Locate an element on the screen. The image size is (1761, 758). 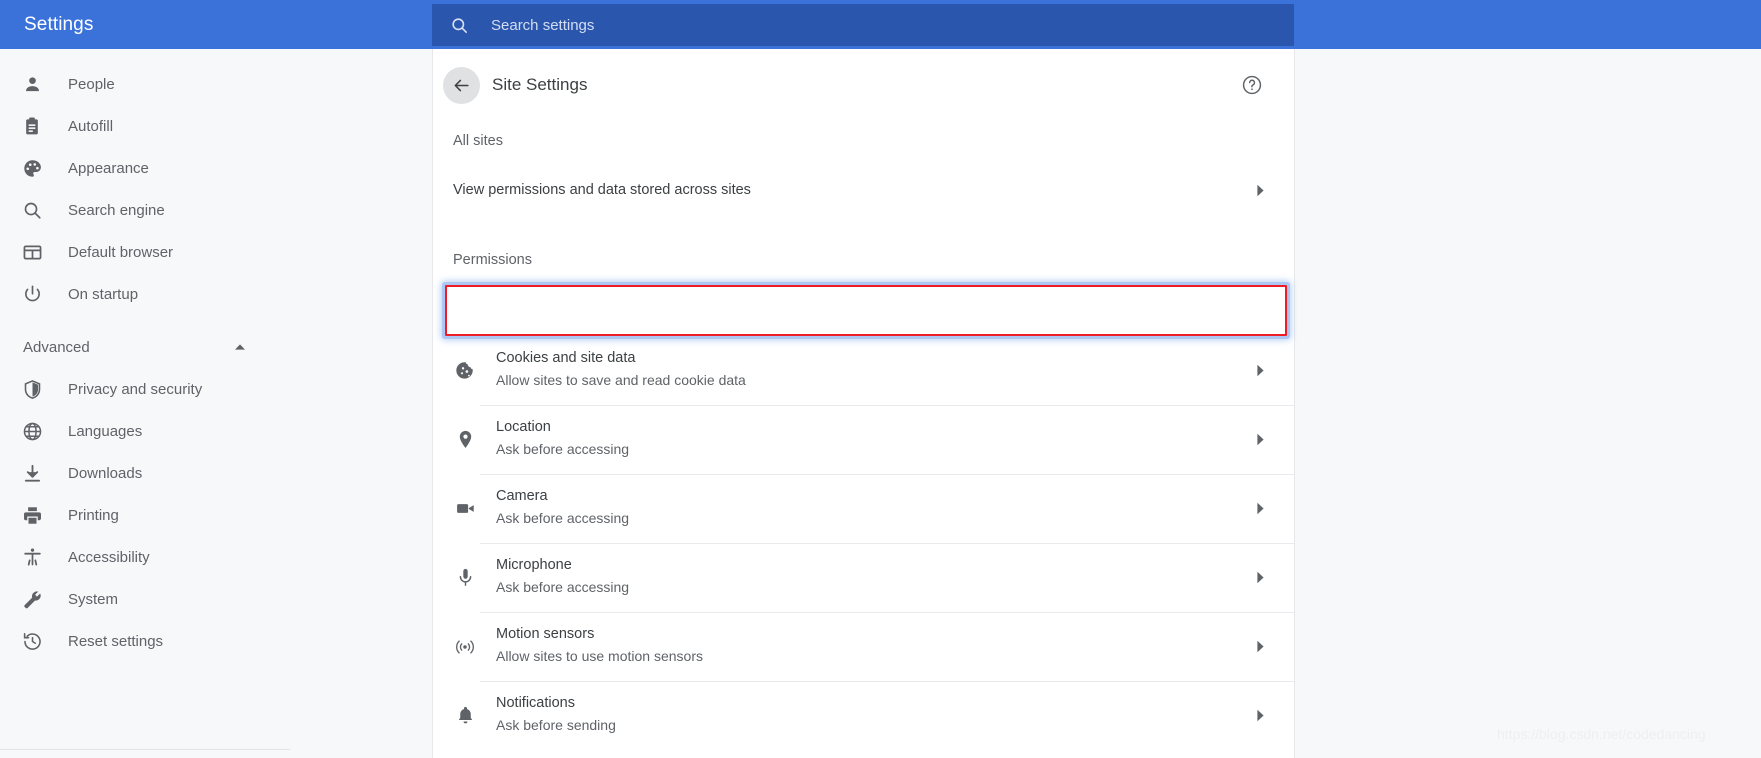
permission-title: Microphone is located at coordinates (534, 565).